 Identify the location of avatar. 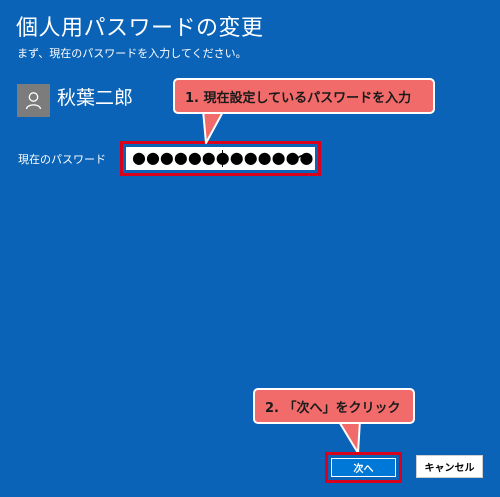
(33, 100).